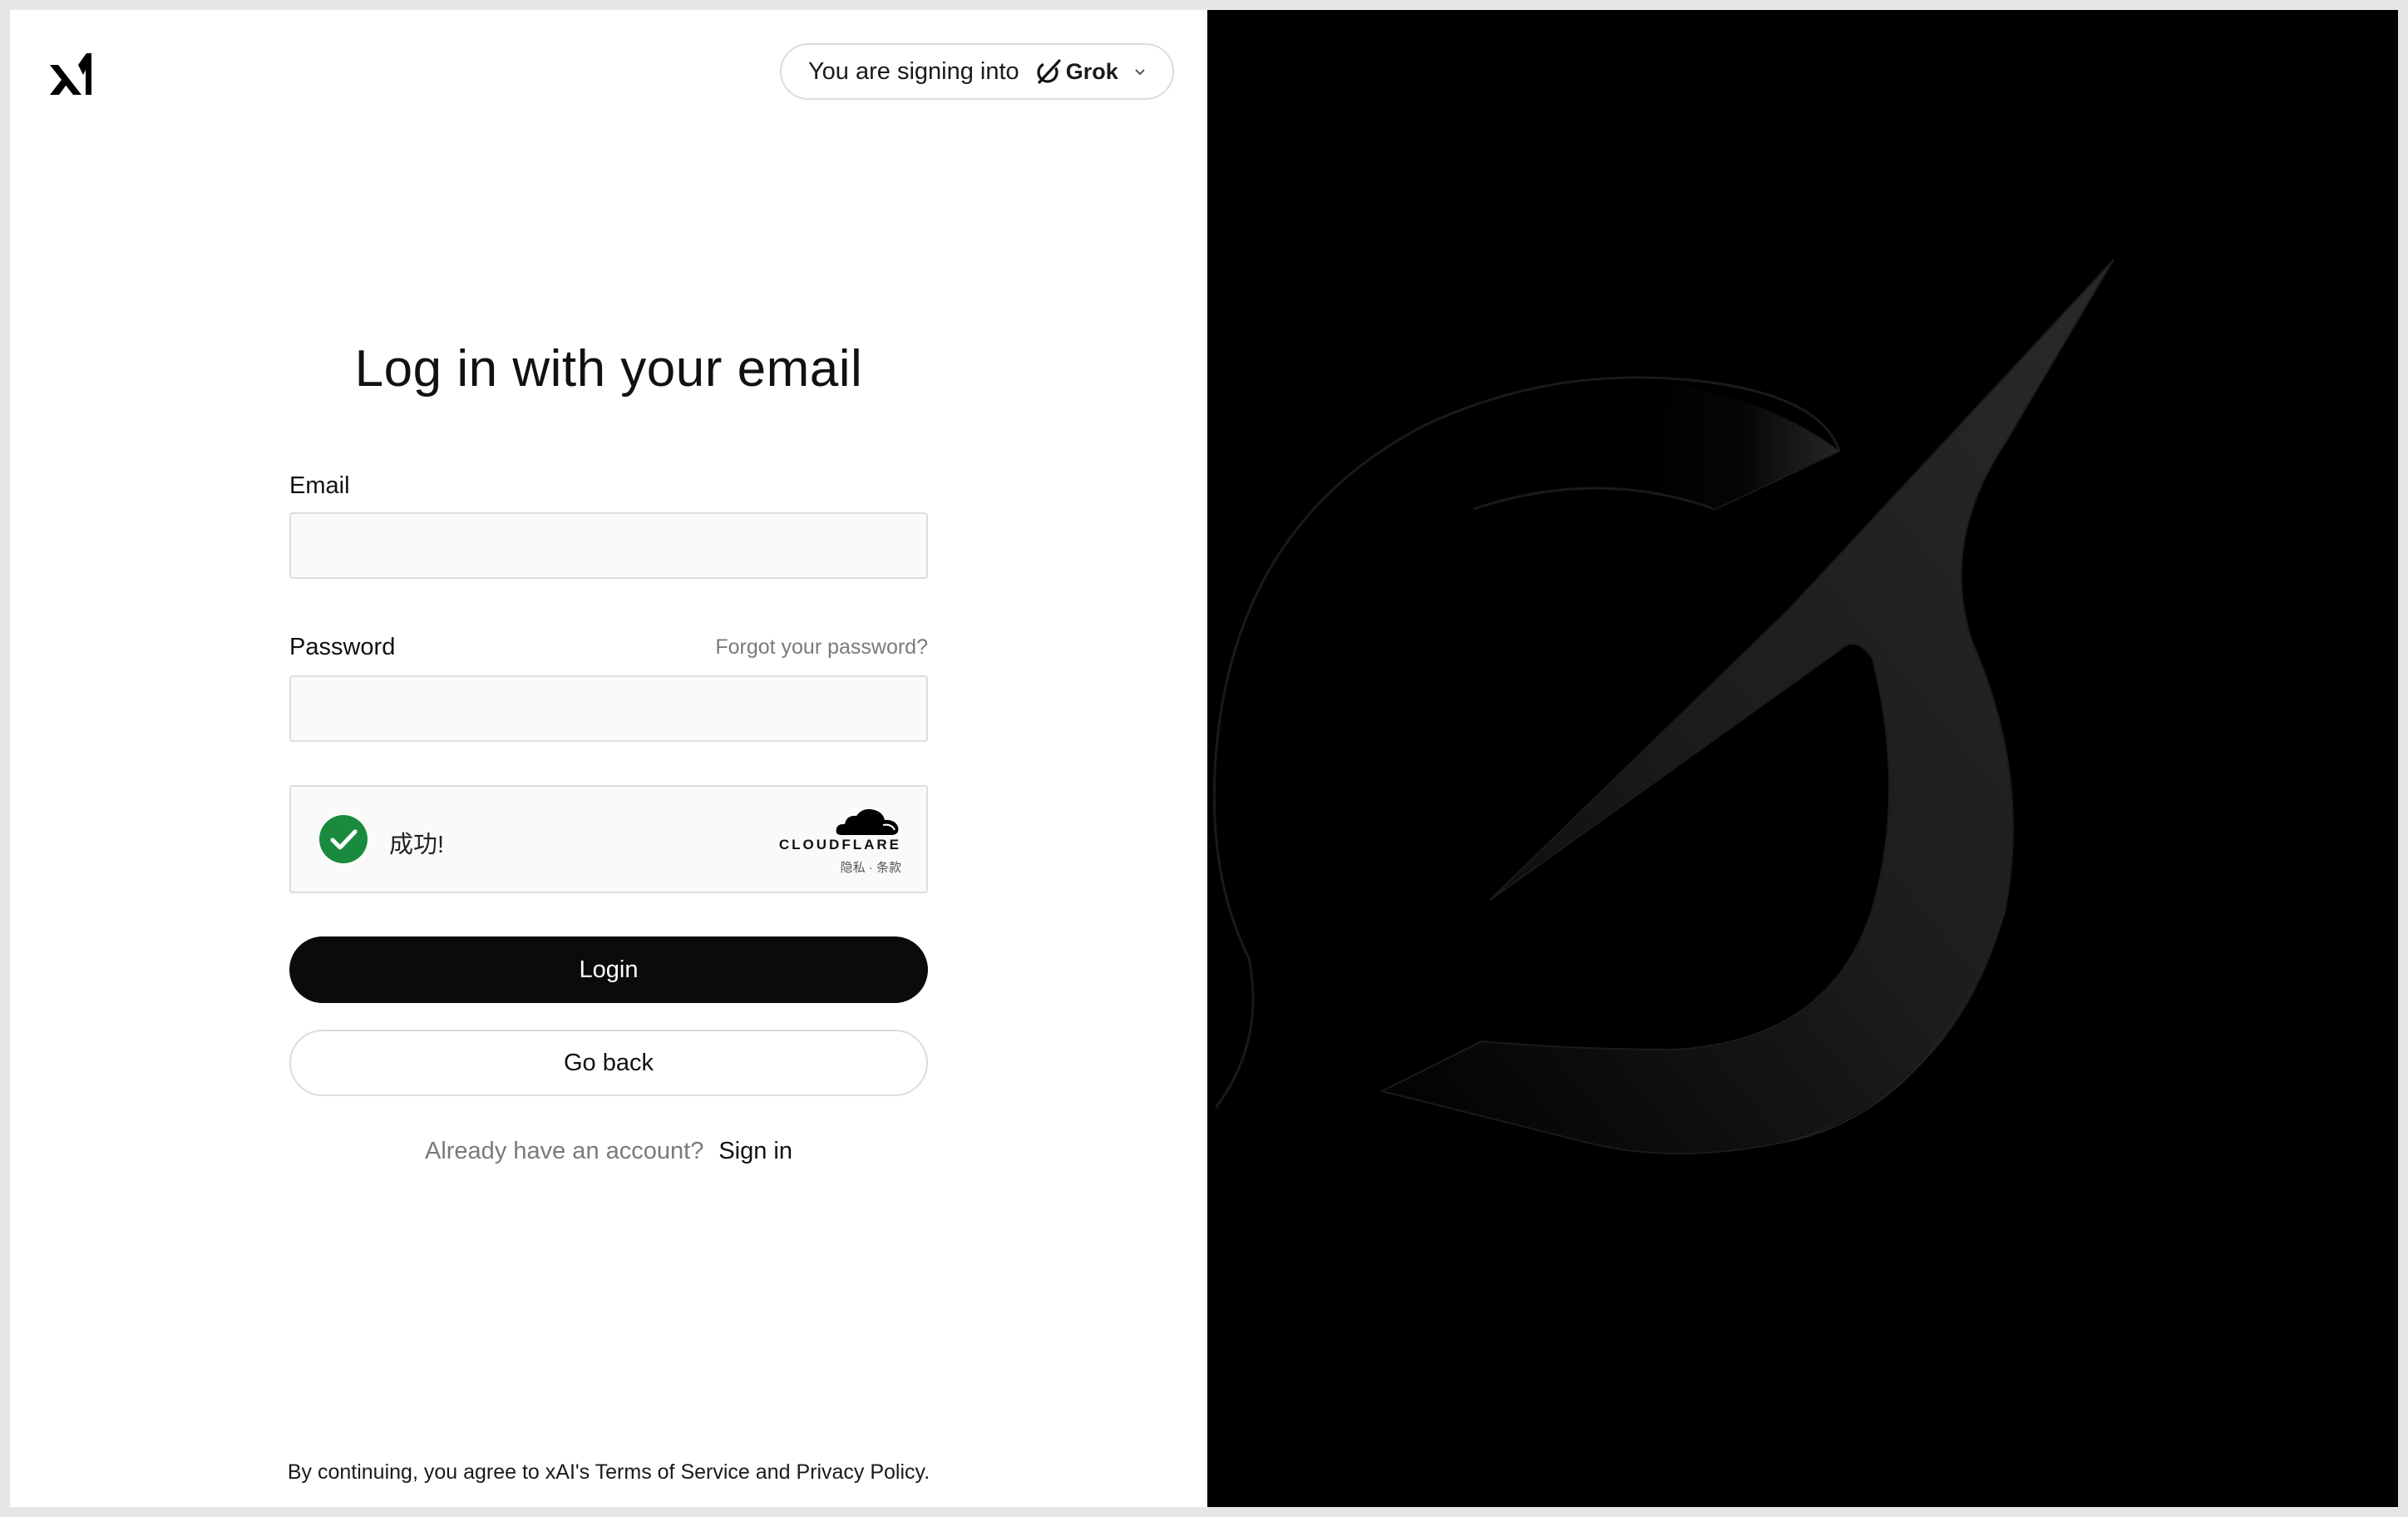 Image resolution: width=2408 pixels, height=1517 pixels. Describe the element at coordinates (673, 1472) in the screenshot. I see `terms-link: Terms of Service` at that location.